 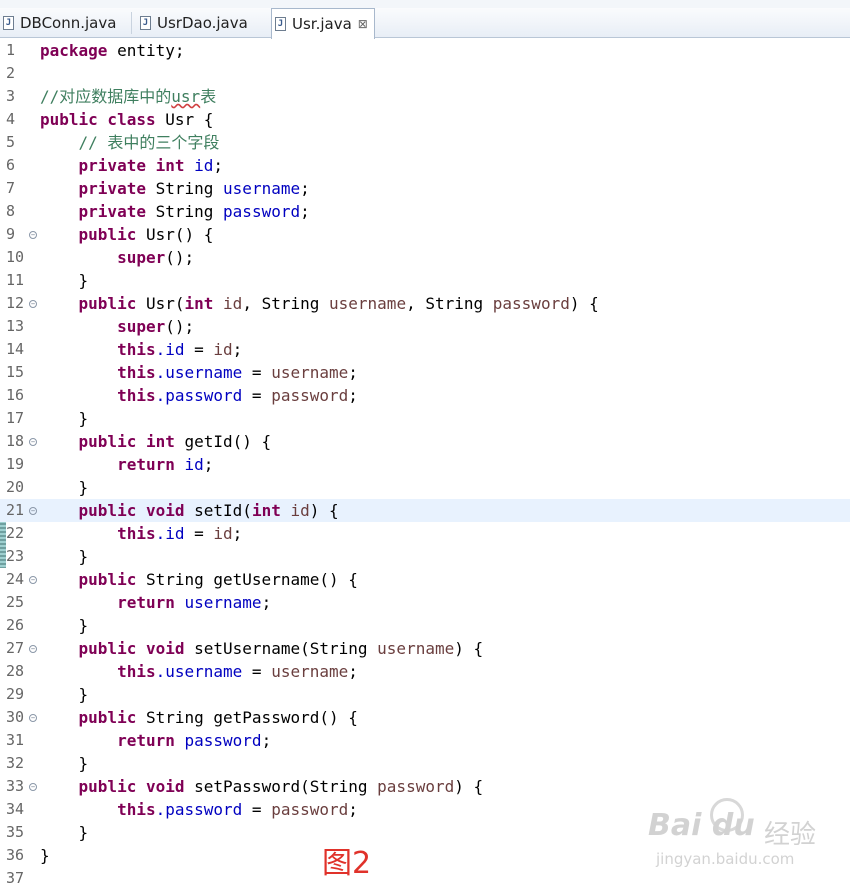 What do you see at coordinates (15, 878) in the screenshot?
I see `line-number: 37` at bounding box center [15, 878].